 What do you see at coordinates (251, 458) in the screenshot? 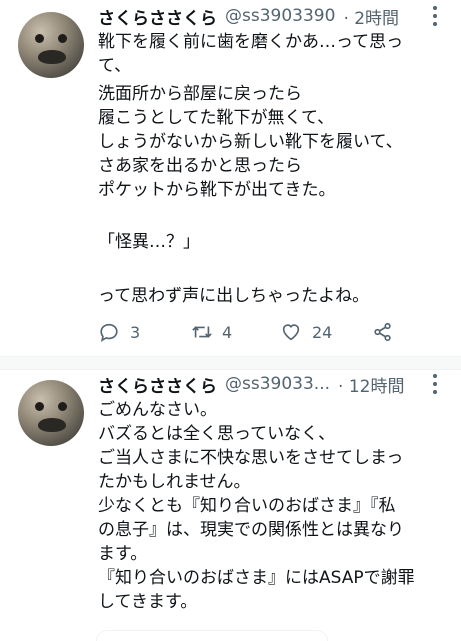
I see `tweet-line: ご当人さまに不快な思いをさせてしまっ` at bounding box center [251, 458].